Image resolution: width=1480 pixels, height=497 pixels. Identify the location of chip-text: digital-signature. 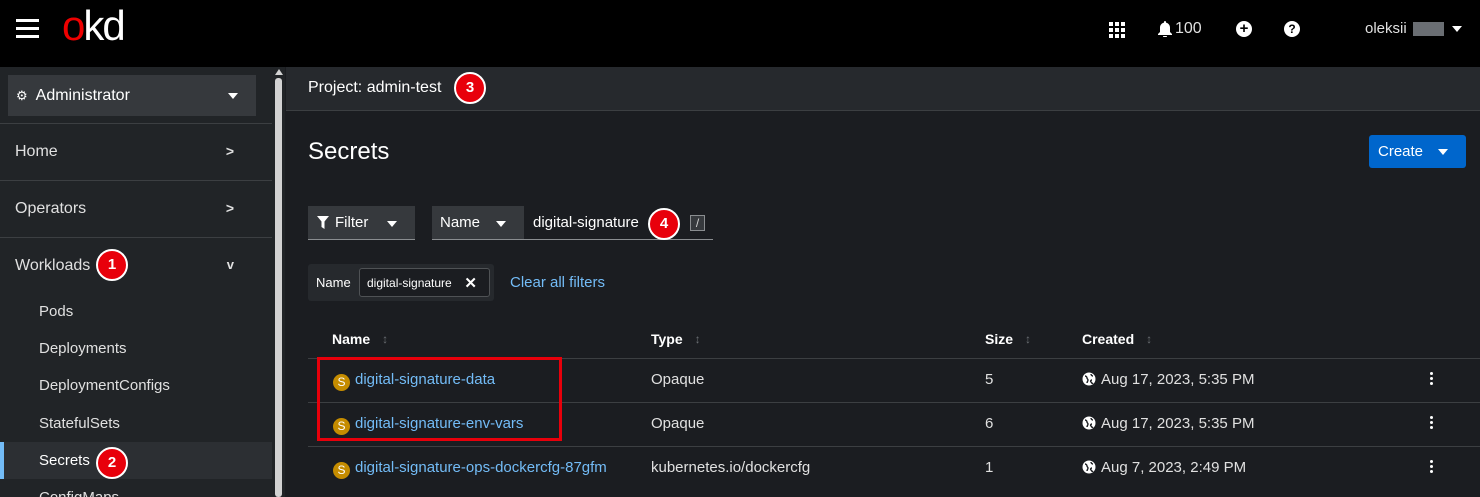
(409, 282).